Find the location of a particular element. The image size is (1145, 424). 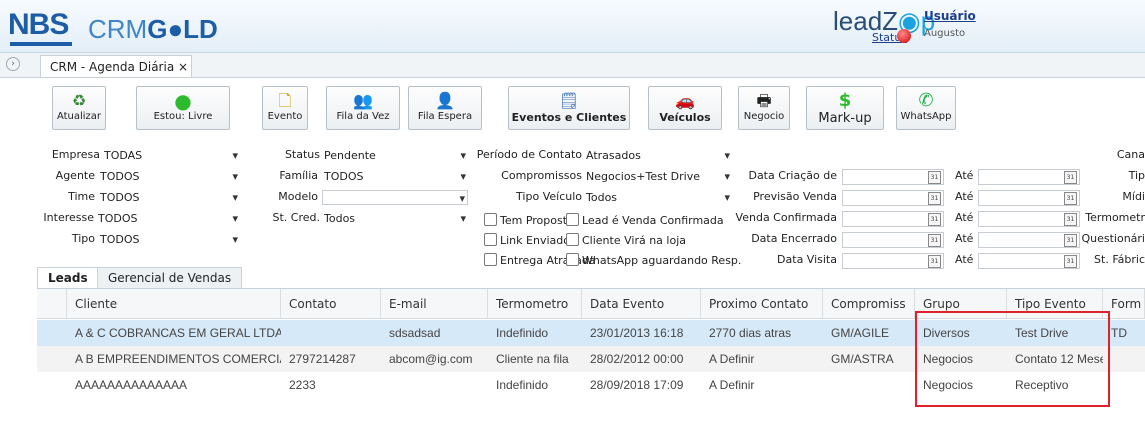

data-visita-label: Data Visita is located at coordinates (807, 259).